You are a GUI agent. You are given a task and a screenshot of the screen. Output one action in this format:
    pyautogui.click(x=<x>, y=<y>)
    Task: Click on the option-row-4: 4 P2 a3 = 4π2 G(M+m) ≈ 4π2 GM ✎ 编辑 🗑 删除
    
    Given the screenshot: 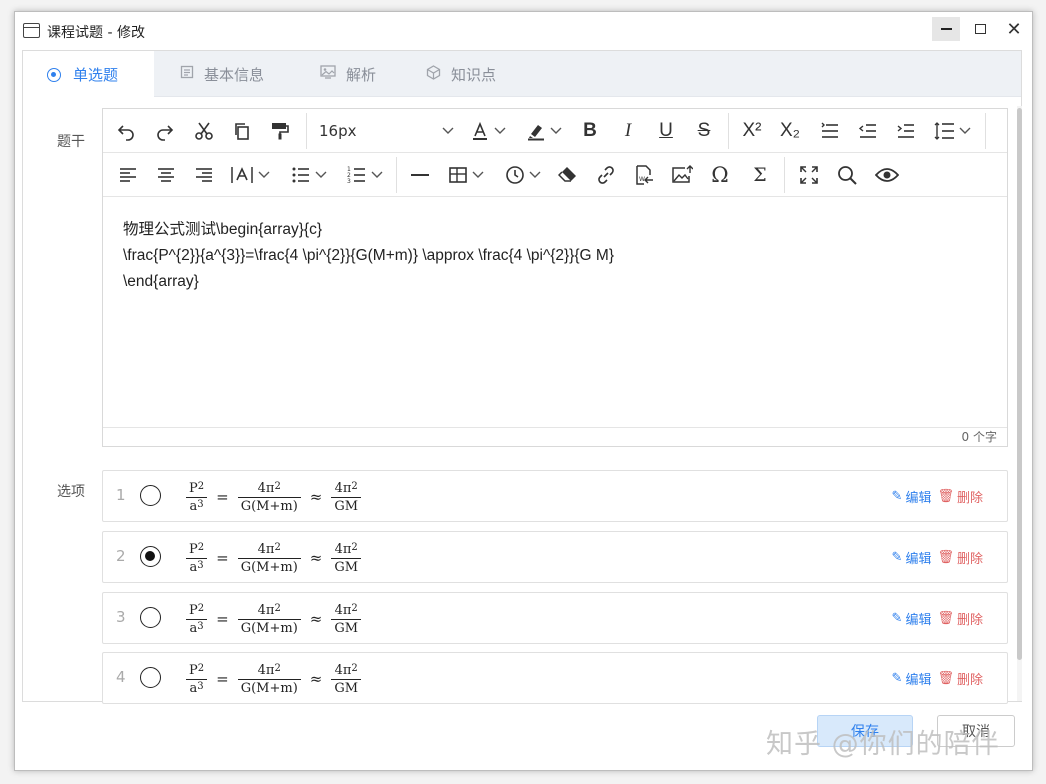 What is the action you would take?
    pyautogui.click(x=555, y=678)
    